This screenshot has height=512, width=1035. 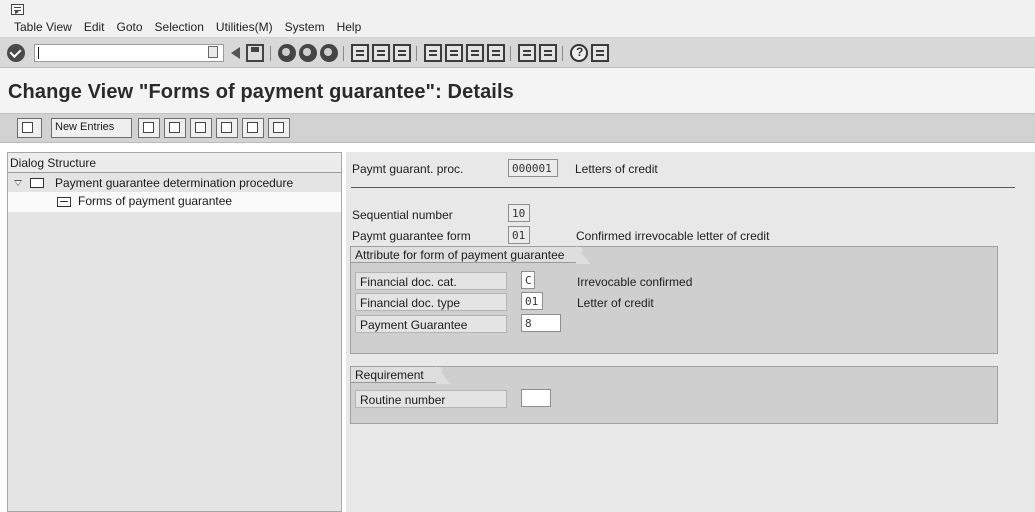 What do you see at coordinates (235, 53) in the screenshot?
I see `back-icon` at bounding box center [235, 53].